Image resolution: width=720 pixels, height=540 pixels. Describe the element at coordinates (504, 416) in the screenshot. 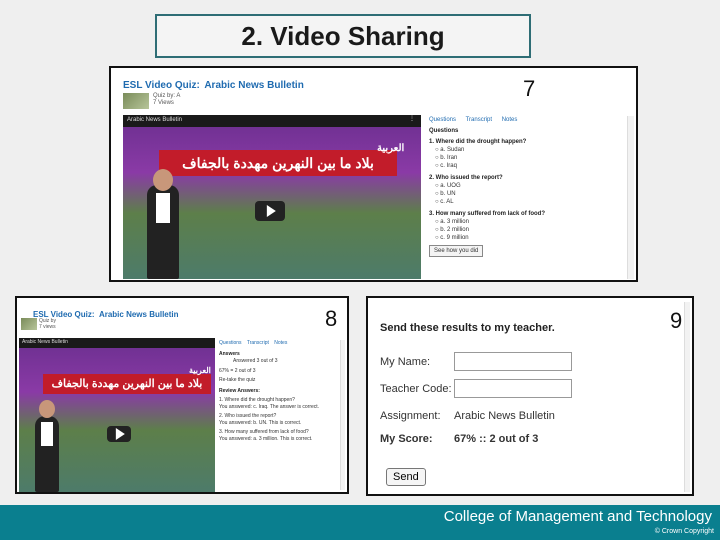

I see `assignment-value: Arabic News Bulletin` at that location.